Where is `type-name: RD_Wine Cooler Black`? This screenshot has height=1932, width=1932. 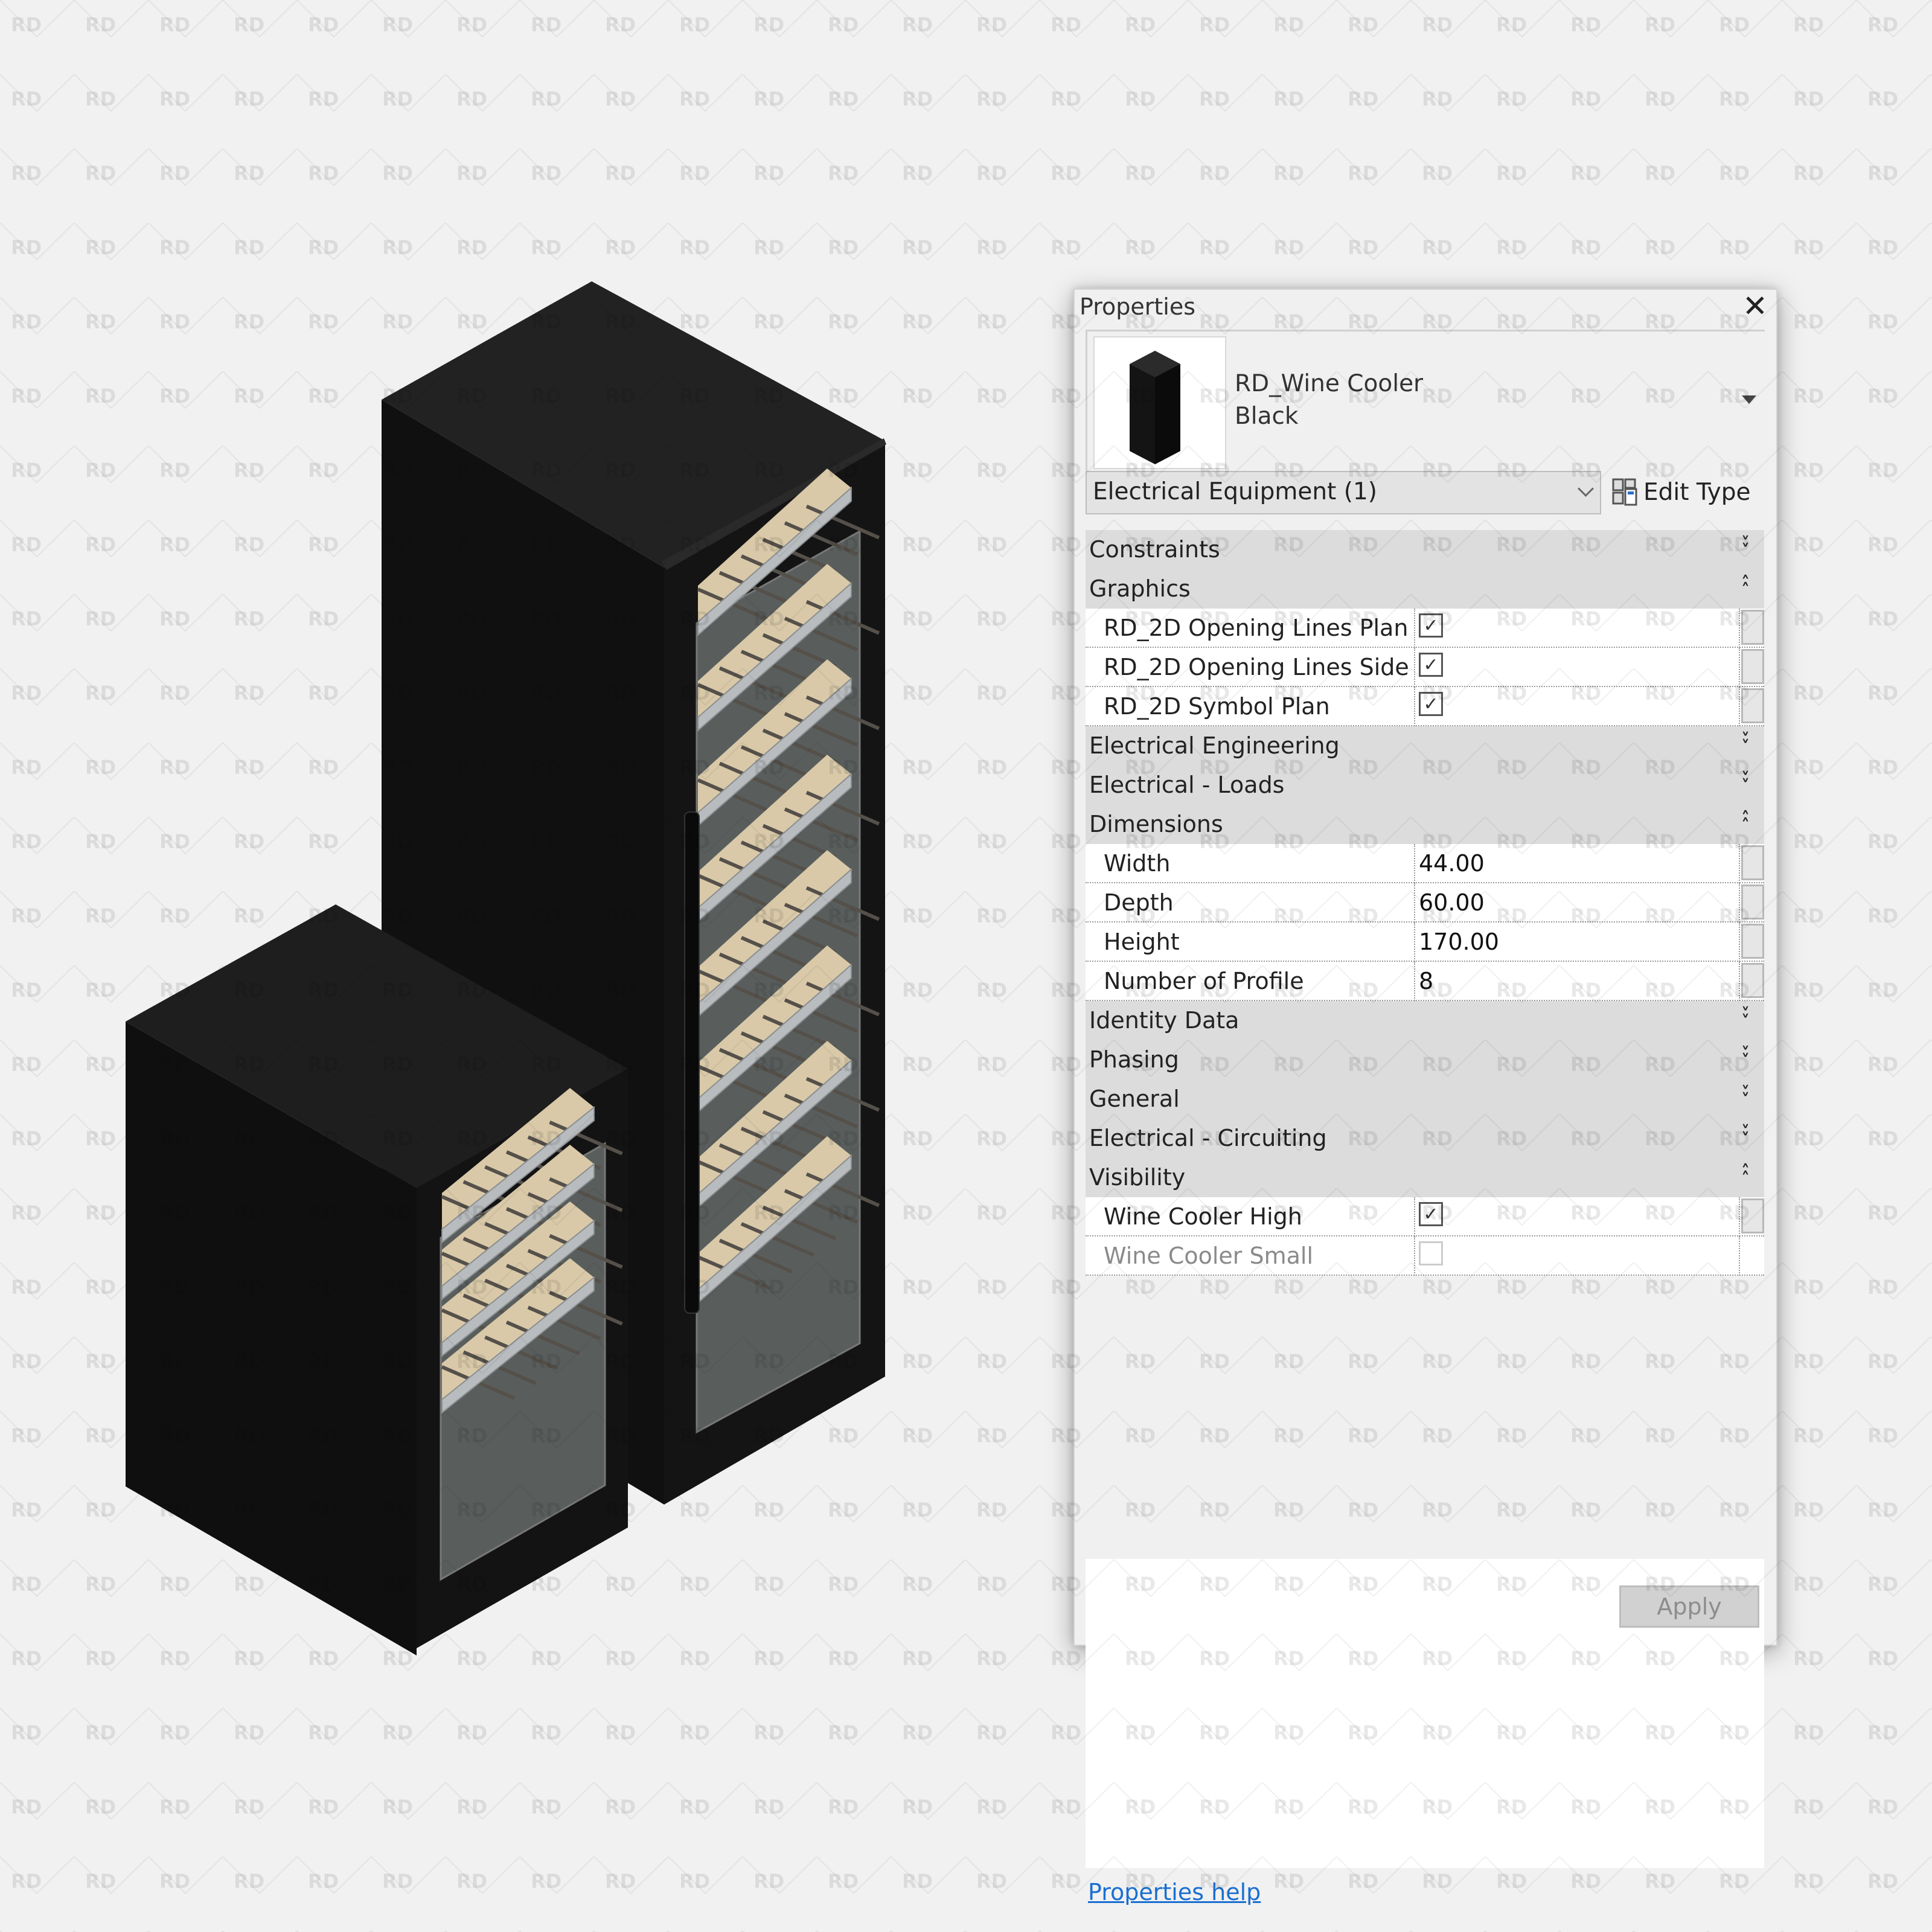
type-name: RD_Wine Cooler Black is located at coordinates (1329, 401).